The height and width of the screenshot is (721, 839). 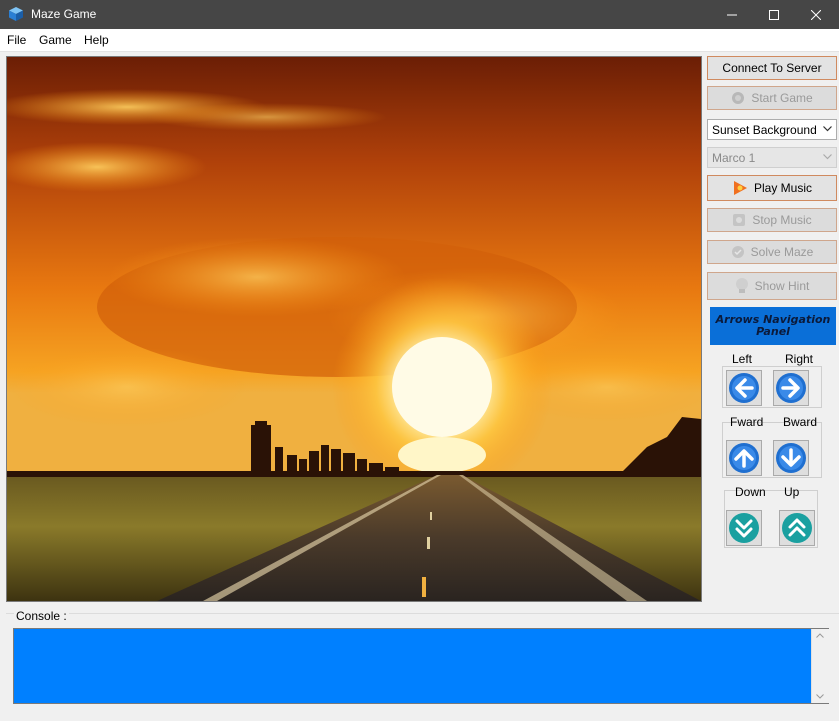 I want to click on right-arrow-button, so click(x=791, y=388).